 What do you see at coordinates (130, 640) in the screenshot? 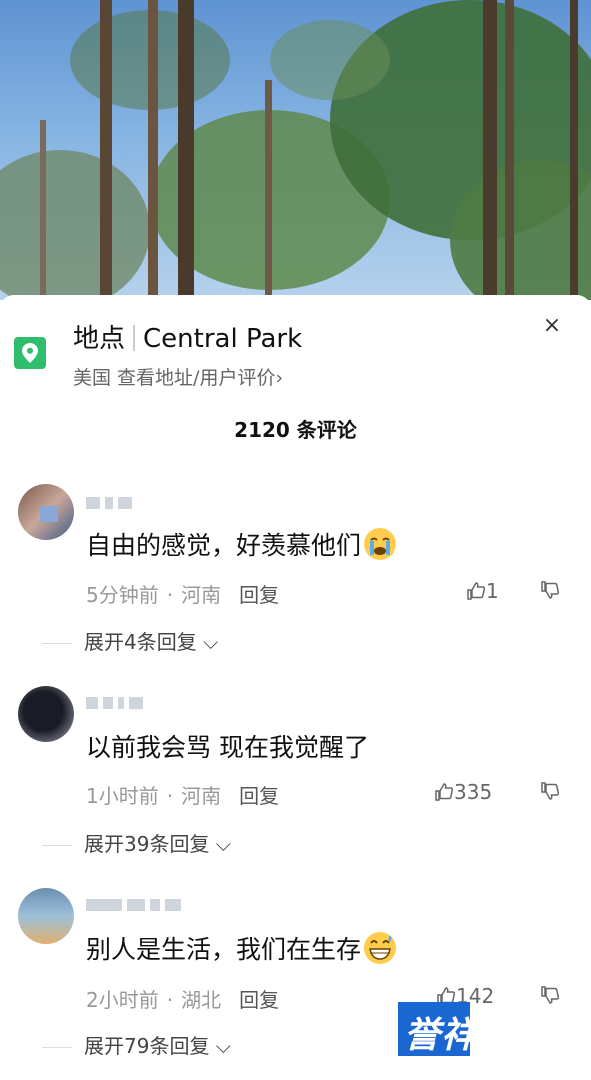
I see `expand-replies-button: 展开4条回复 ⌵` at bounding box center [130, 640].